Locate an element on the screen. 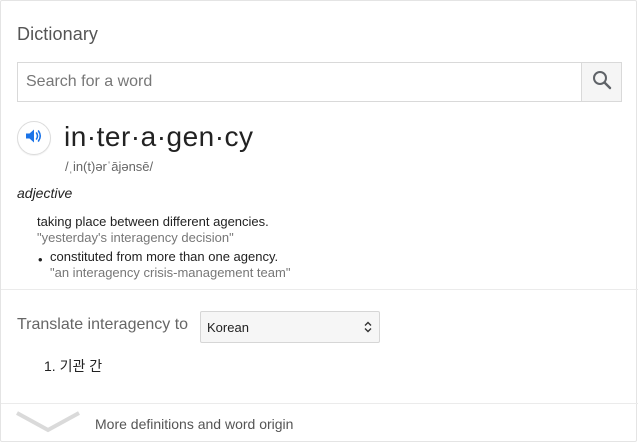  headword: in·ter·a·gen·cy is located at coordinates (159, 136).